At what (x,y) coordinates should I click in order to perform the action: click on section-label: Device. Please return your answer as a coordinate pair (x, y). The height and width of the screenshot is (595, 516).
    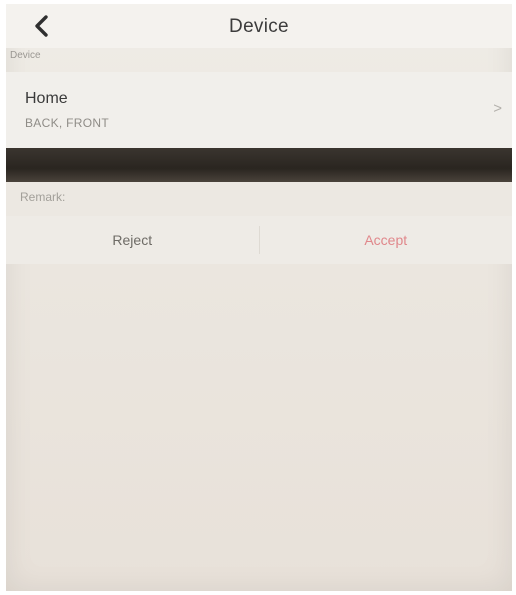
    Looking at the image, I should click on (25, 55).